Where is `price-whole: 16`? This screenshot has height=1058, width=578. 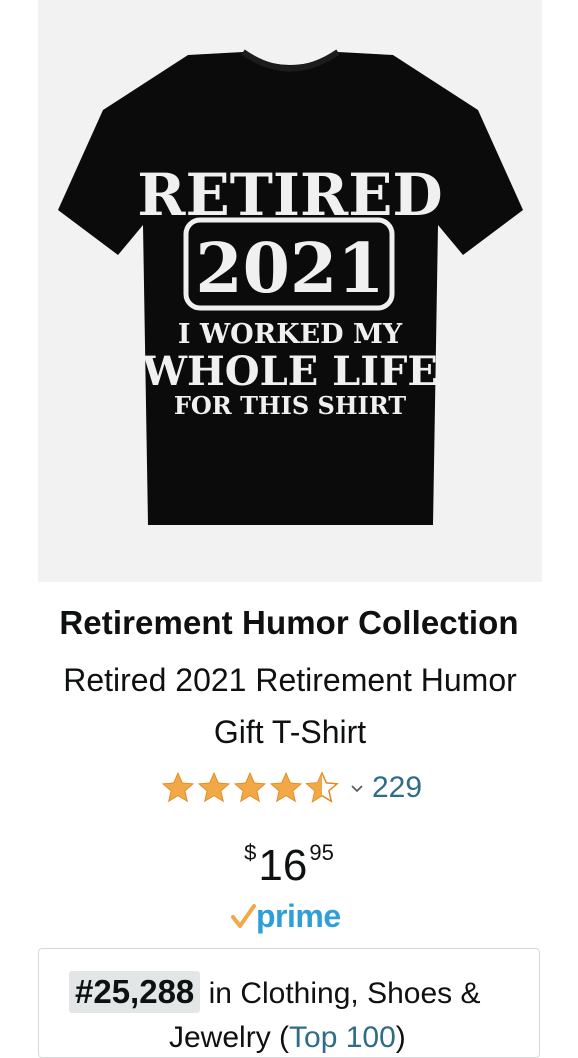 price-whole: 16 is located at coordinates (283, 865).